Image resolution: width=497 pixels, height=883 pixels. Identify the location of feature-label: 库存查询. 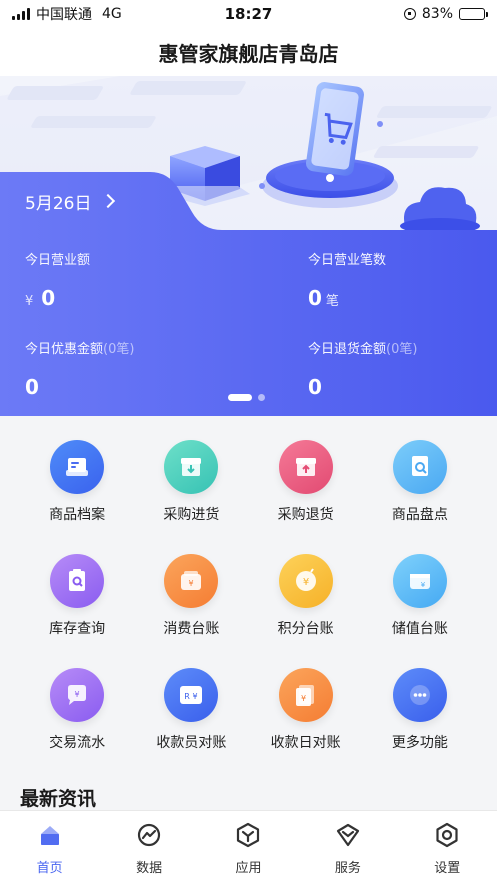
(77, 629).